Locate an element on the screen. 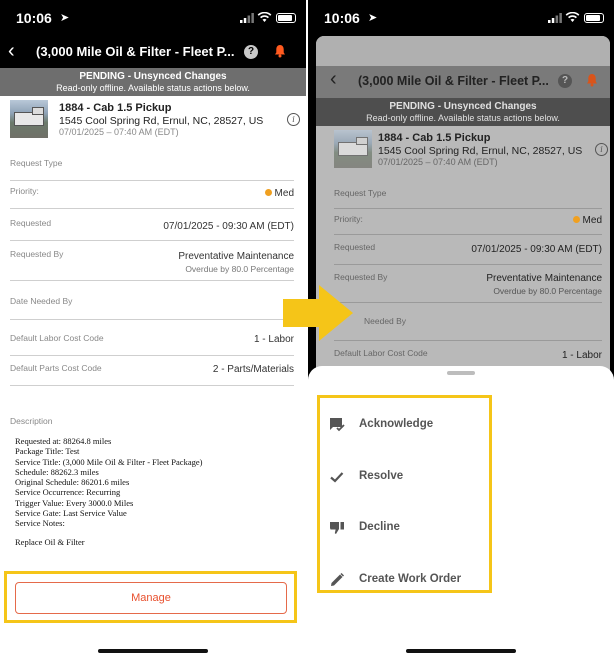 This screenshot has height=661, width=614. action-label: Decline is located at coordinates (379, 527).